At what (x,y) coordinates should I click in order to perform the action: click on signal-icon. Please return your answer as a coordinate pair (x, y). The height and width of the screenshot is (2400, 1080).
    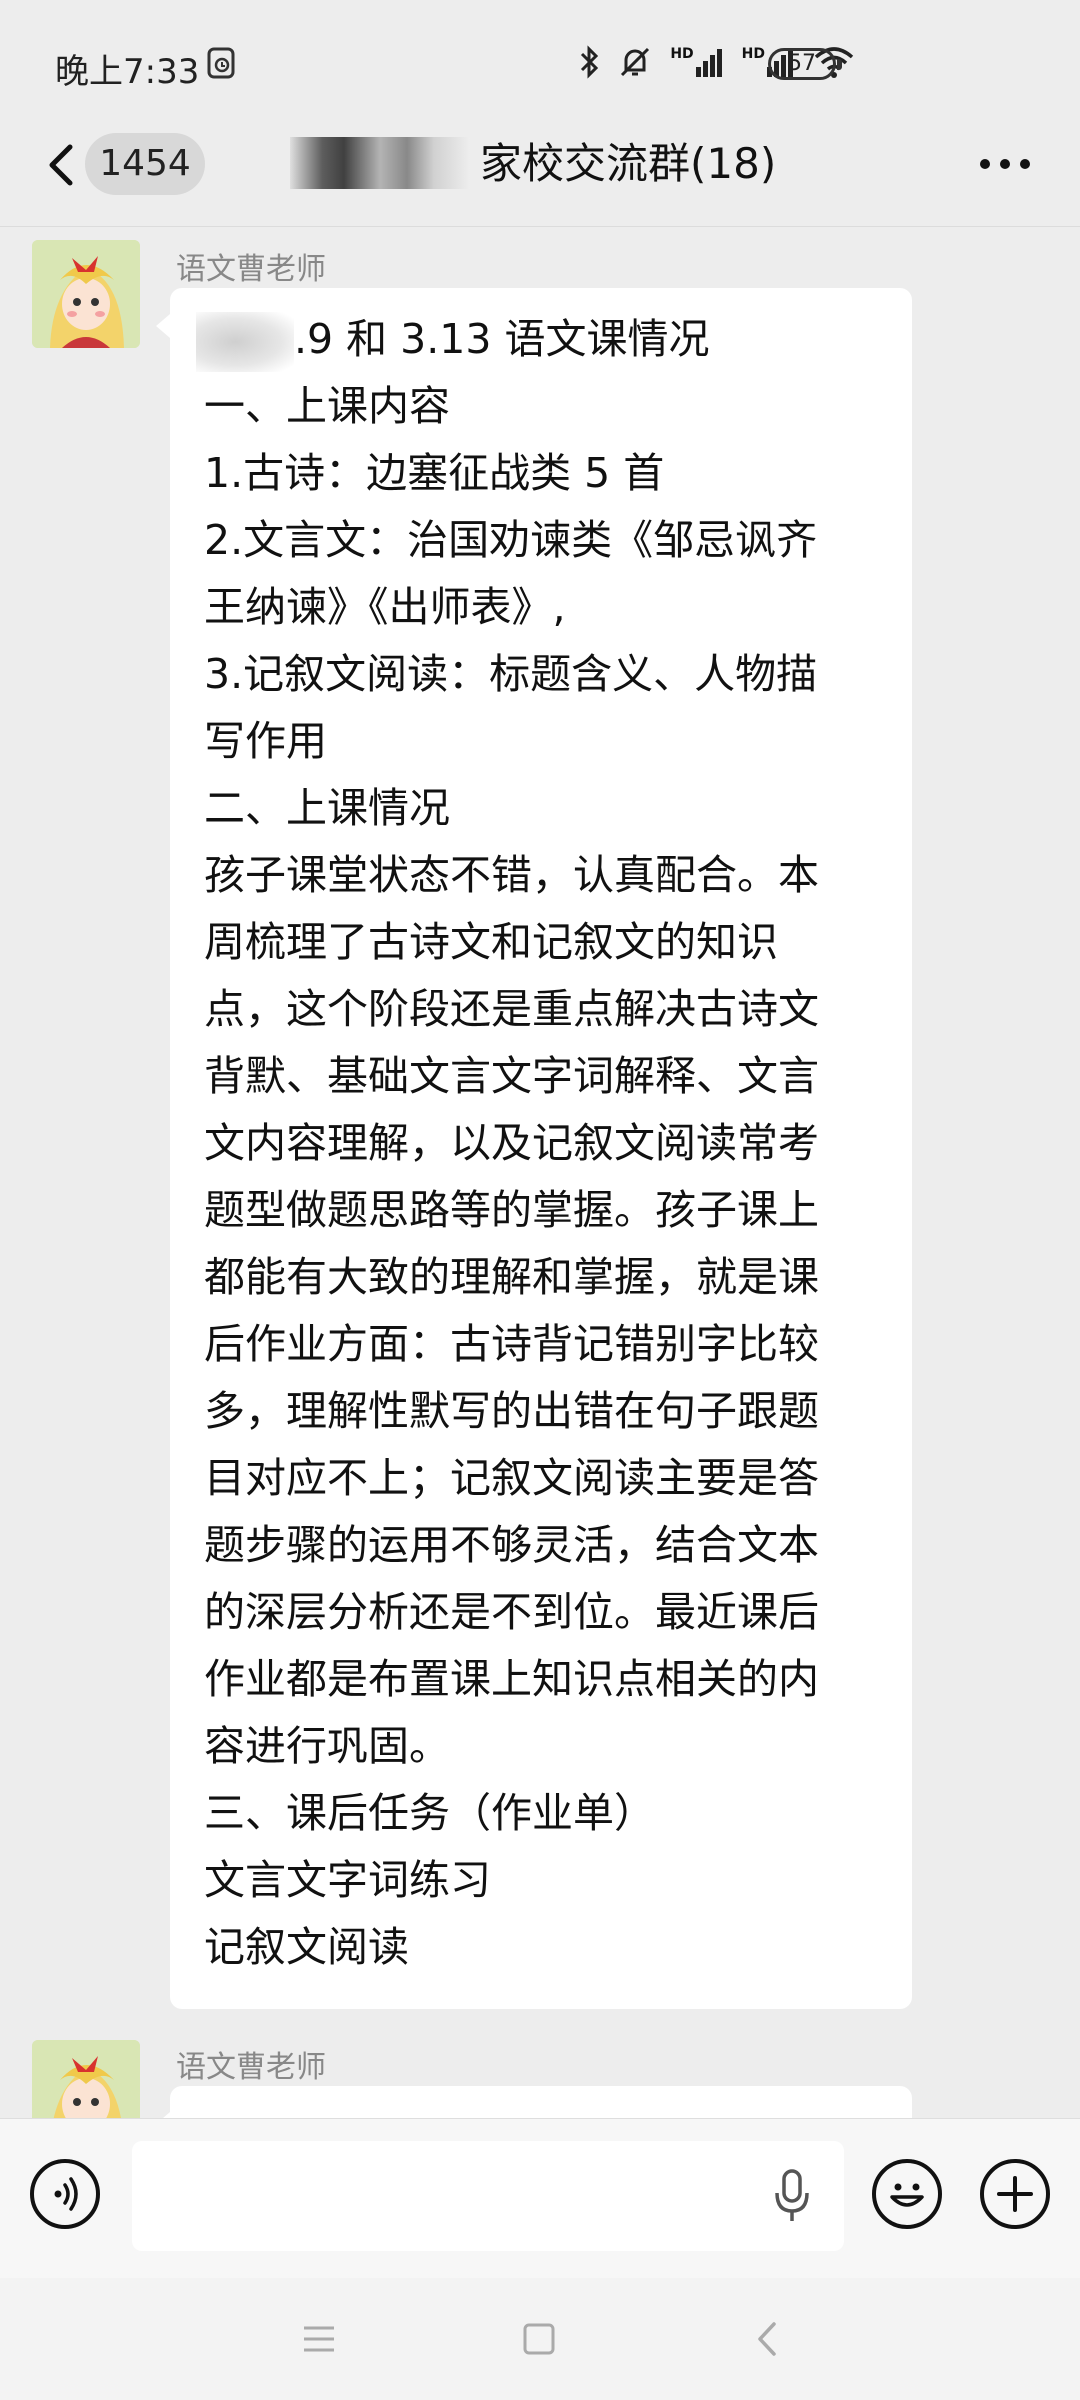
    Looking at the image, I should click on (708, 63).